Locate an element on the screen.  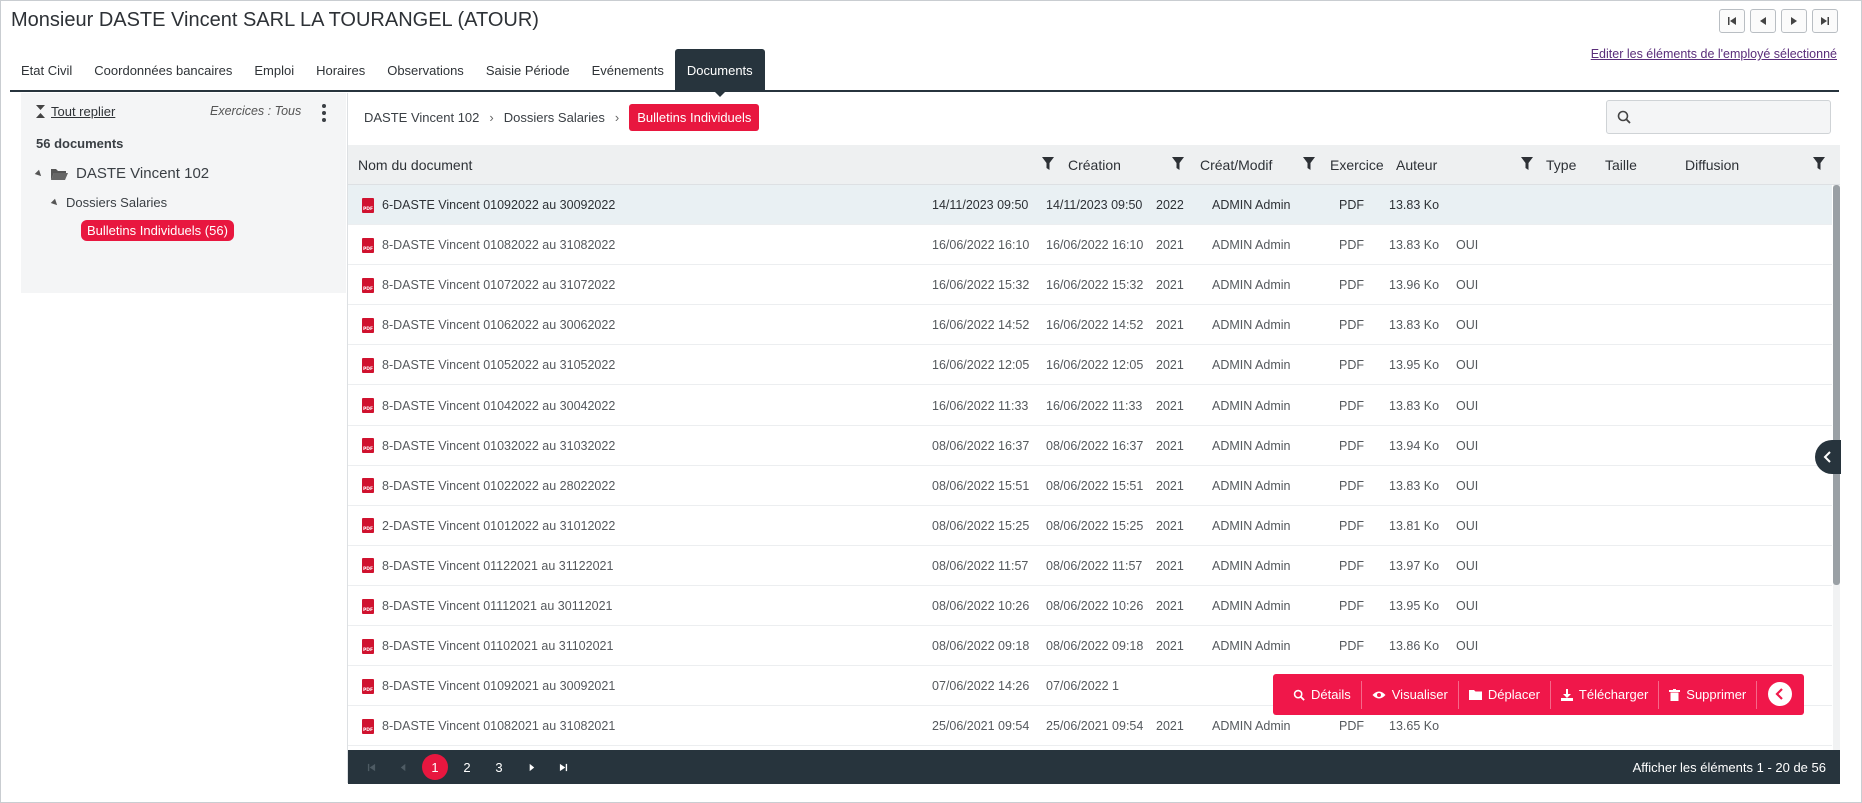
column-header-type: Type is located at coordinates (1561, 165).